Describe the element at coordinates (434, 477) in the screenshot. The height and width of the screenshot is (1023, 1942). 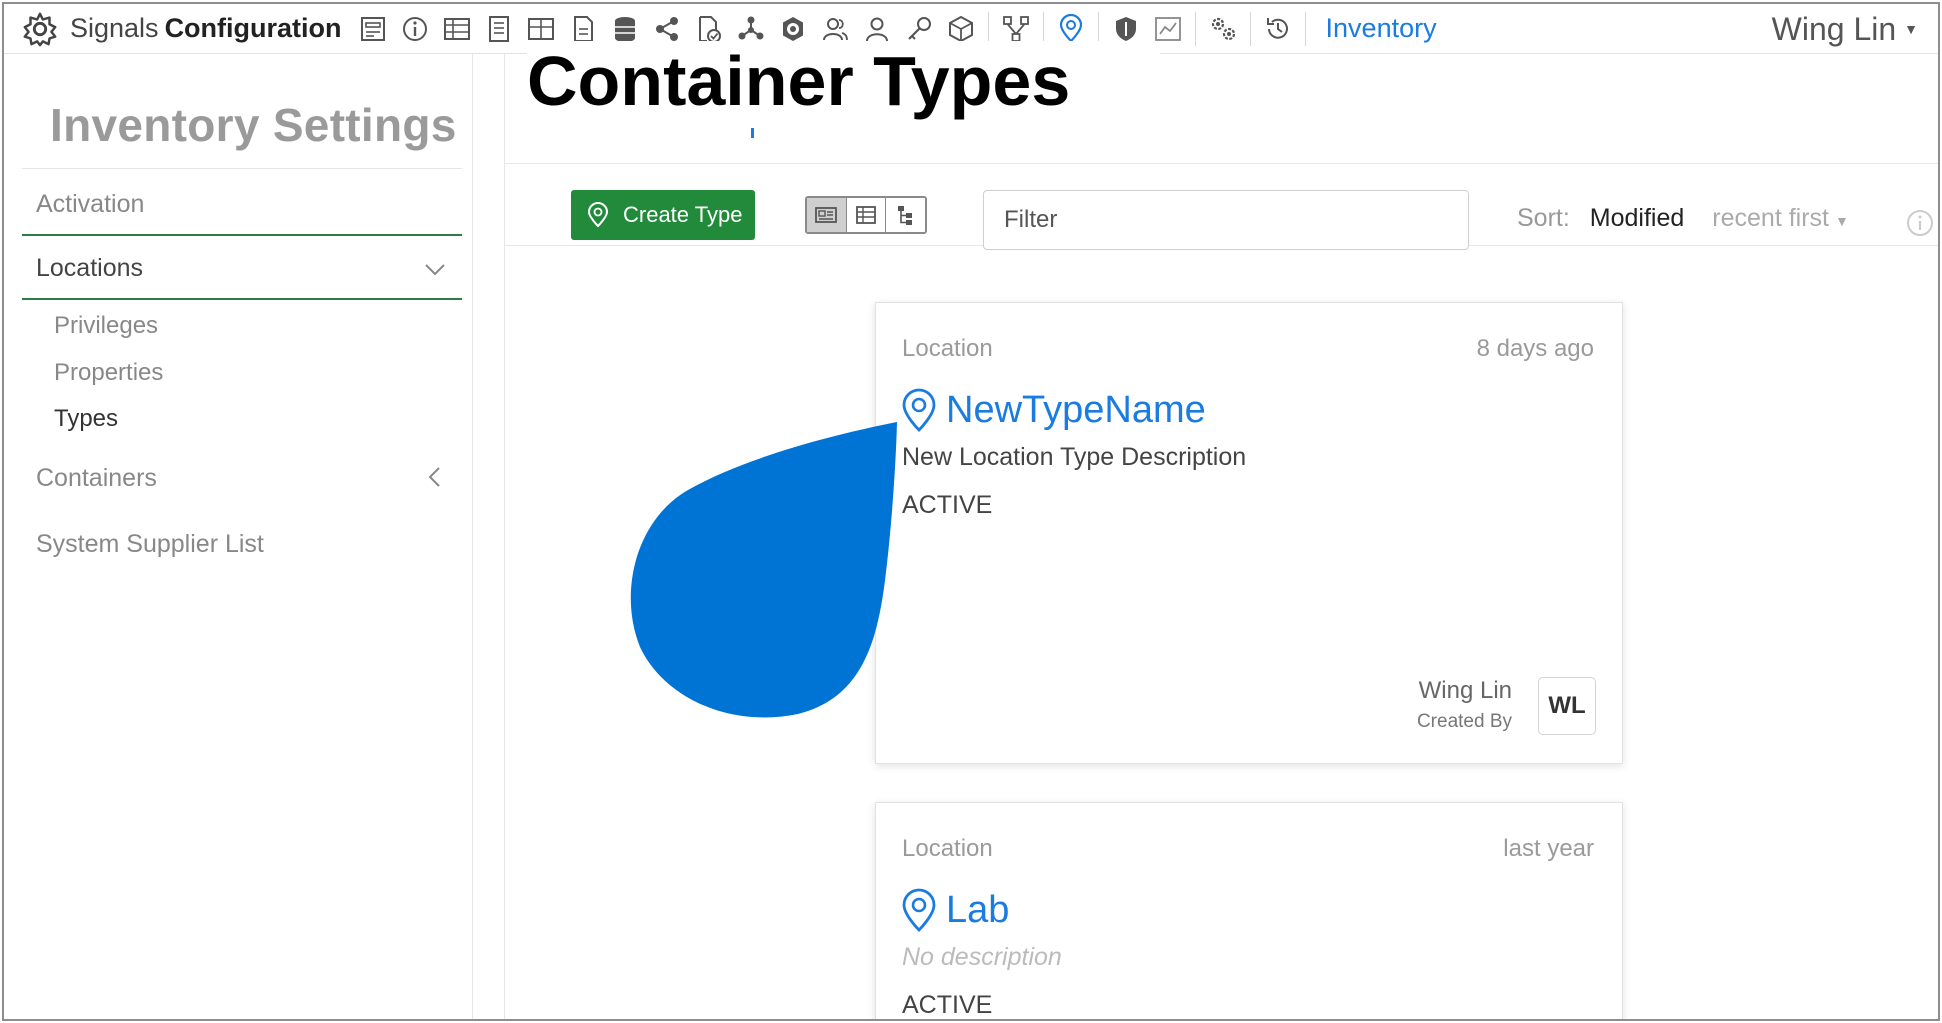
I see `chevron-left-icon` at that location.